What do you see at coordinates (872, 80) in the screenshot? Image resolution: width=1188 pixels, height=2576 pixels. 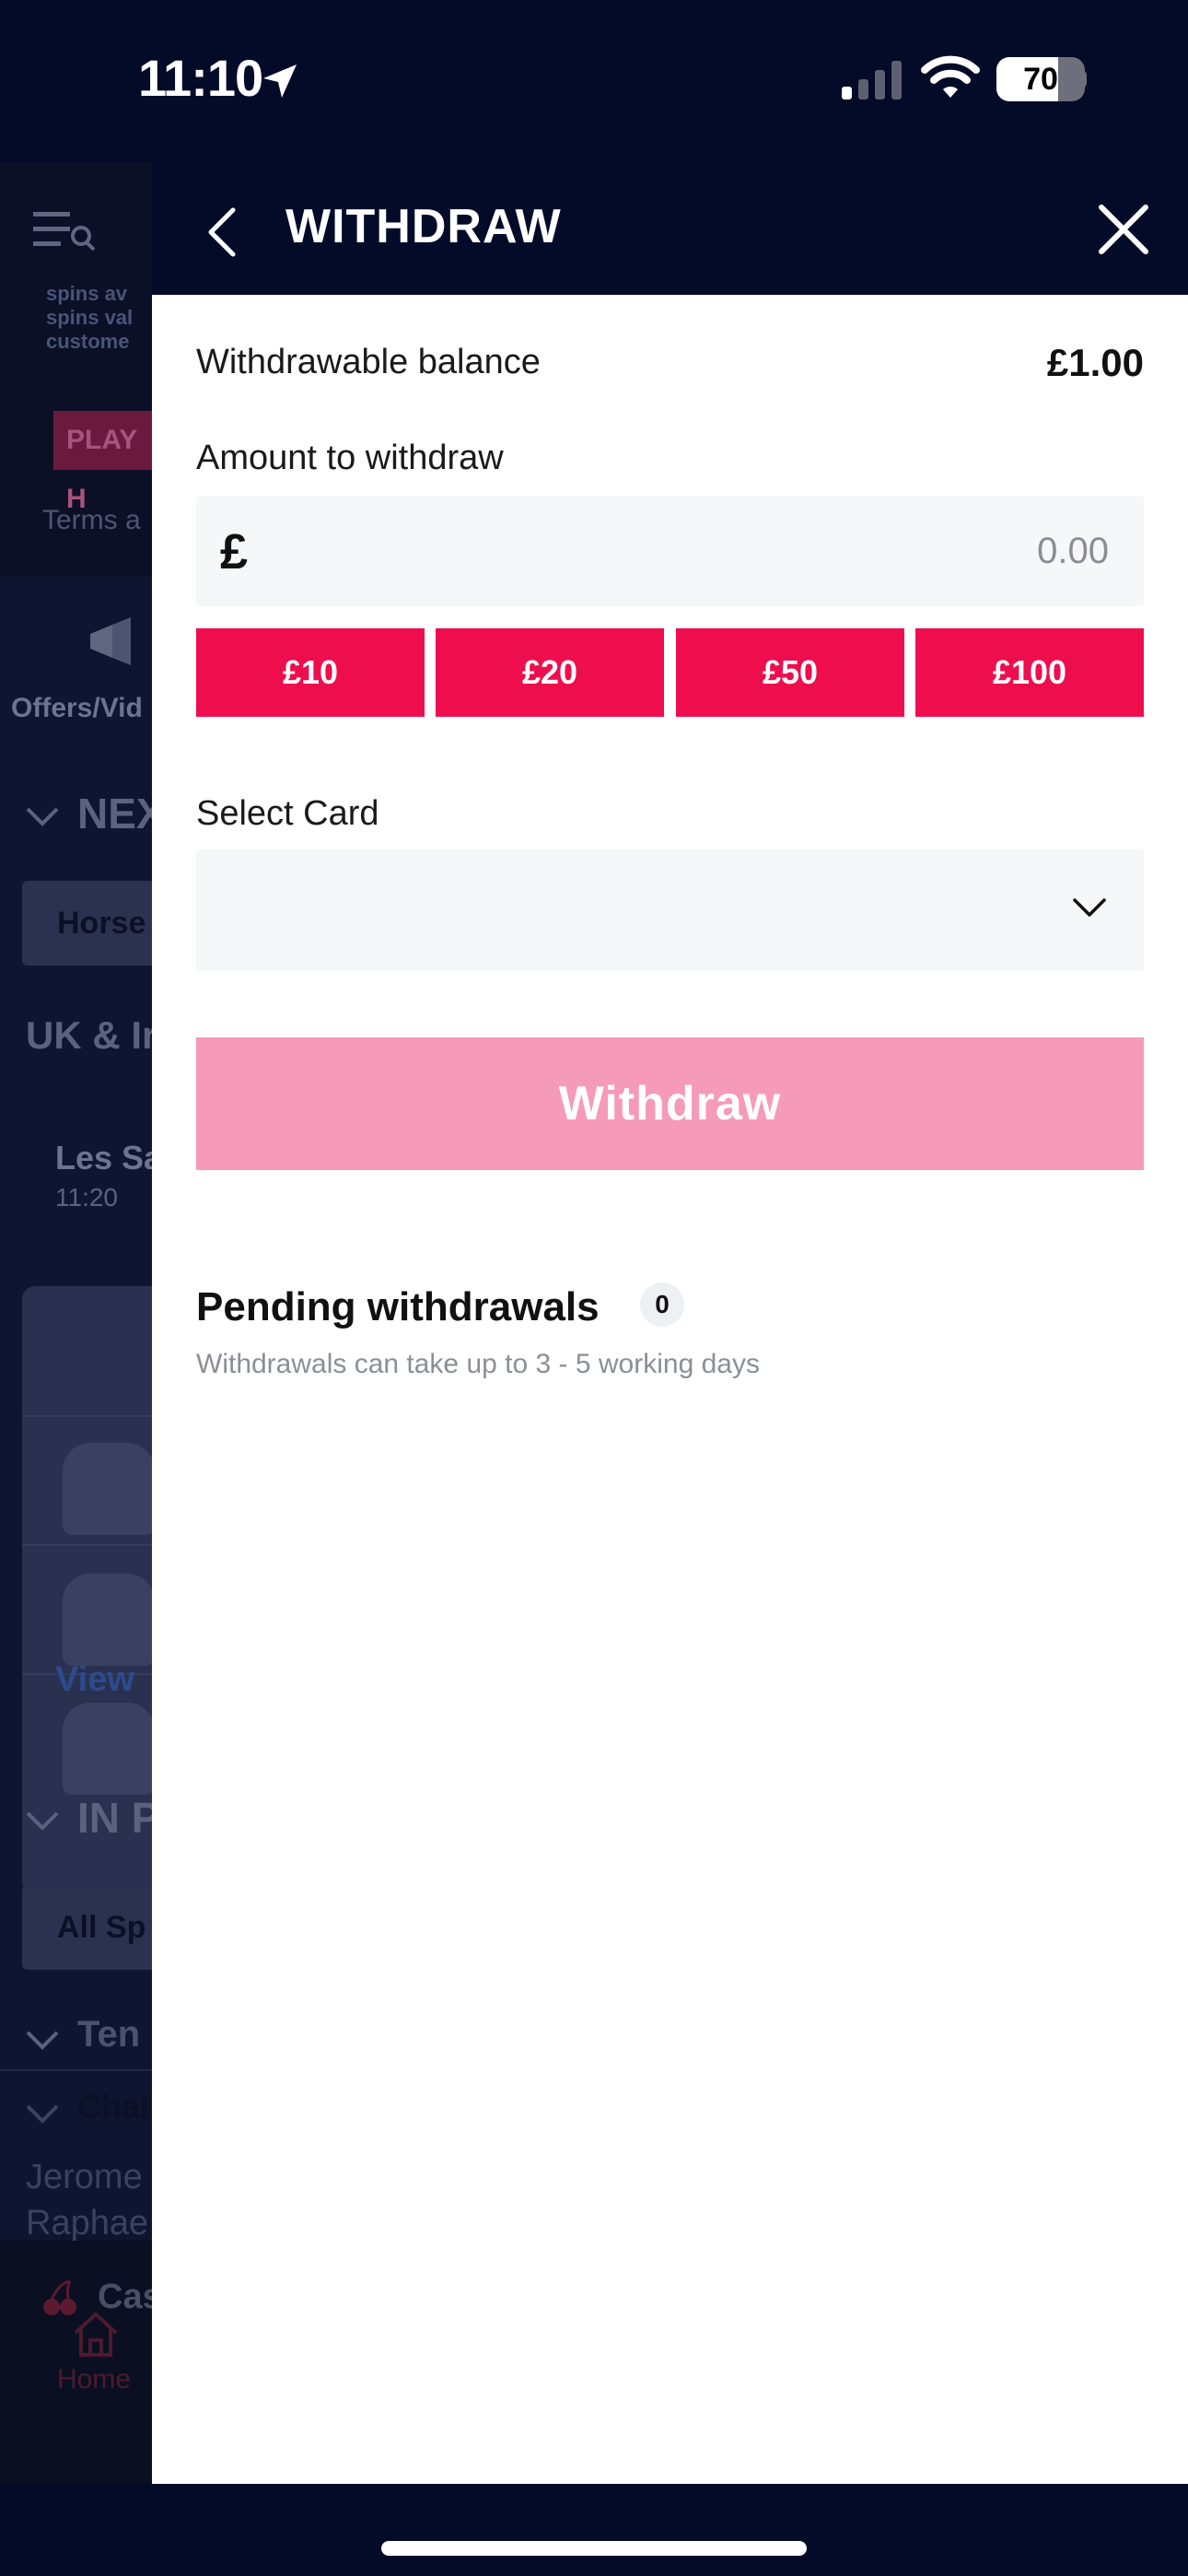 I see `signal-icon` at bounding box center [872, 80].